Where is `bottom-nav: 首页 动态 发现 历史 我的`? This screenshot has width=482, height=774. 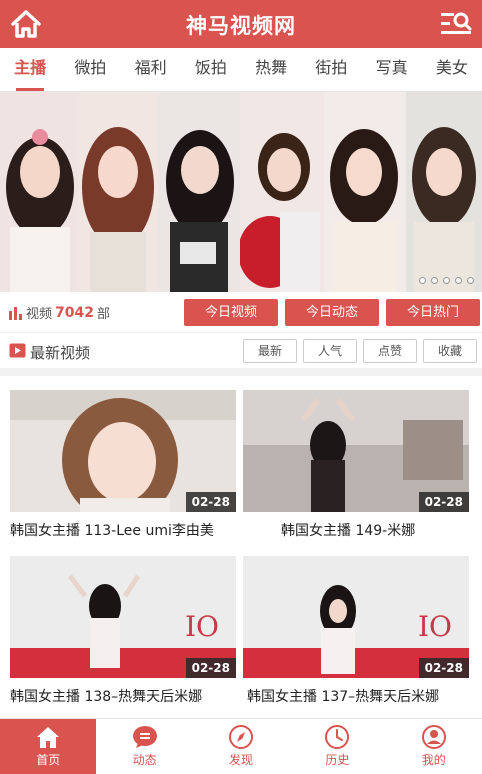 bottom-nav: 首页 动态 发现 历史 我的 is located at coordinates (241, 746).